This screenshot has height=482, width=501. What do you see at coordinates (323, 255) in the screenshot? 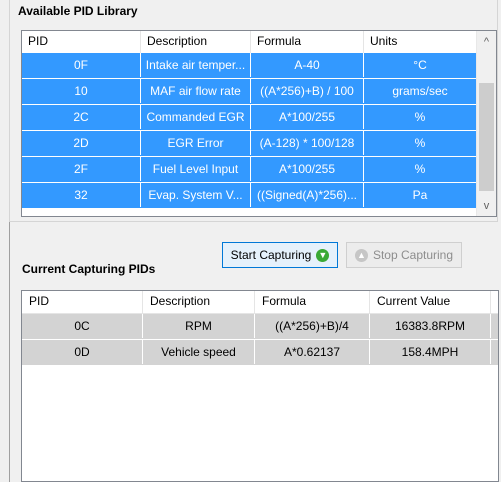
I see `arrow-down-circle-icon: ▼` at bounding box center [323, 255].